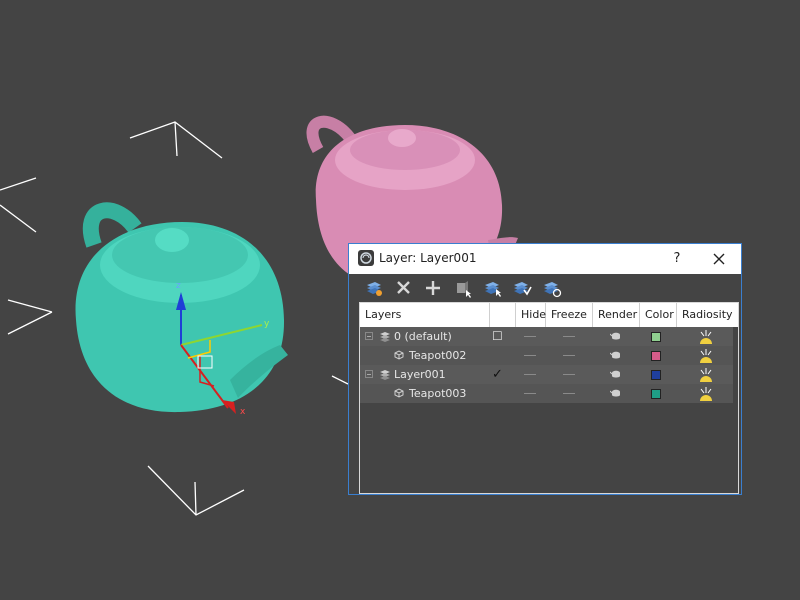  What do you see at coordinates (658, 315) in the screenshot?
I see `column-header-color: Color` at bounding box center [658, 315].